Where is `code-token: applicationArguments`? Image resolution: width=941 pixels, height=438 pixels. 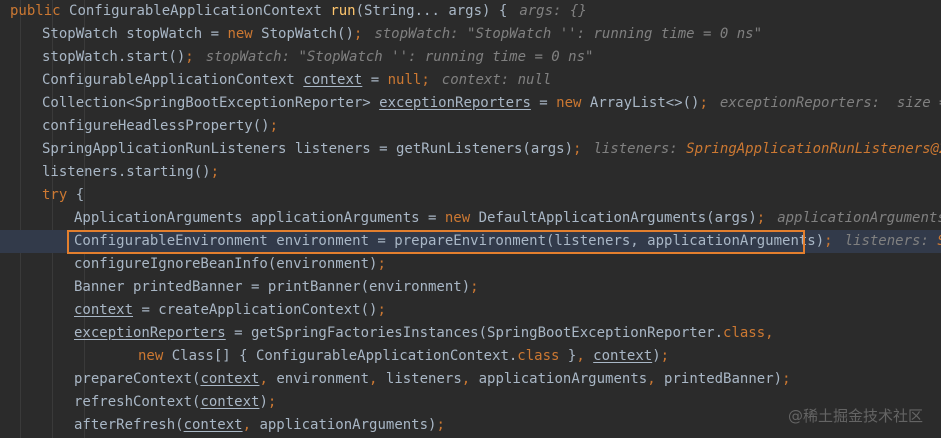 code-token: applicationArguments is located at coordinates (563, 379).